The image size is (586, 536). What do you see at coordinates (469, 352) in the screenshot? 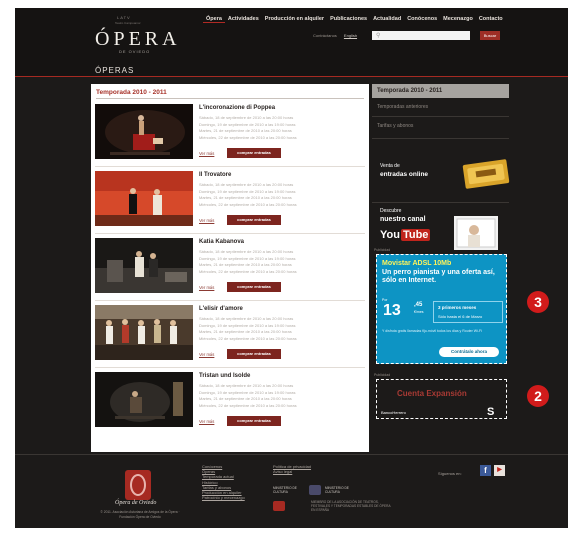
I see `ad-cta-button: Contrátalo ahora` at bounding box center [469, 352].